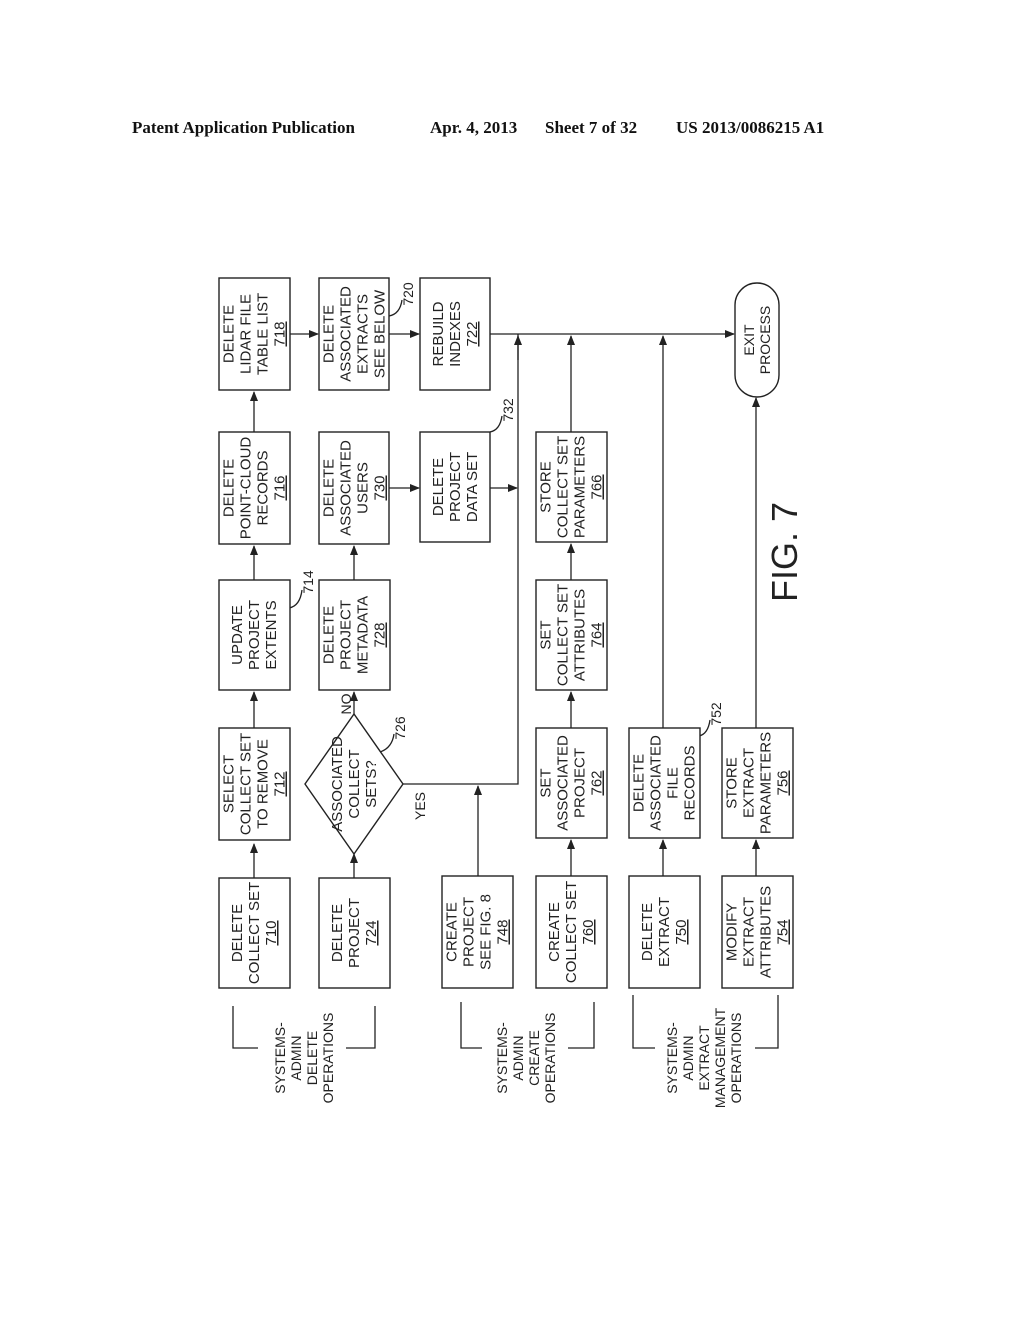 The height and width of the screenshot is (1320, 1024). Describe the element at coordinates (767, 1022) in the screenshot. I see `bracket-extract-ops-r` at that location.